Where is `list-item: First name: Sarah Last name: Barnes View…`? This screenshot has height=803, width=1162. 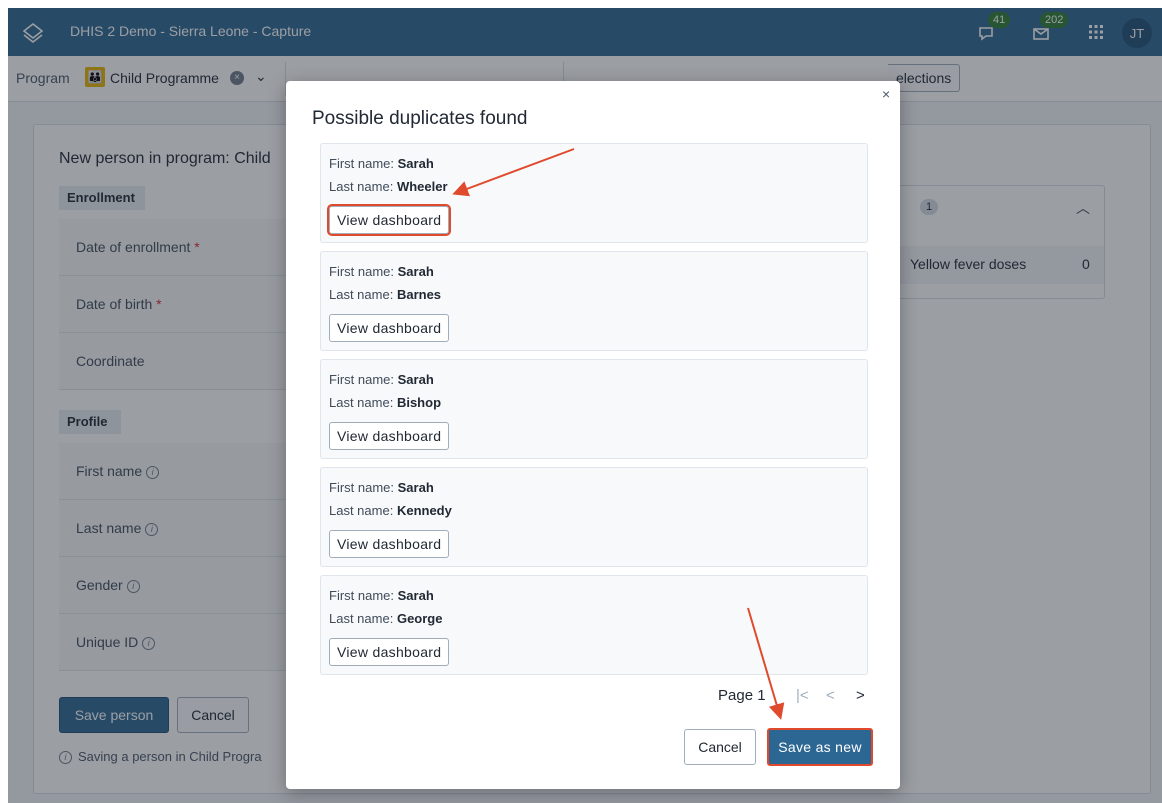 list-item: First name: Sarah Last name: Barnes View… is located at coordinates (594, 301).